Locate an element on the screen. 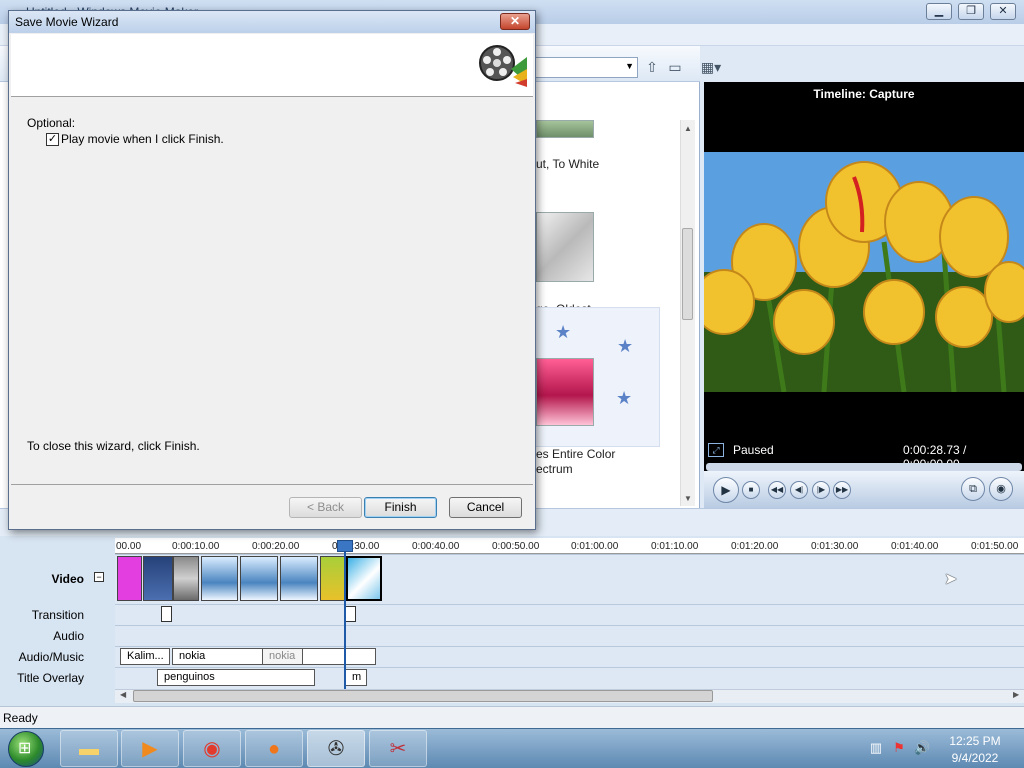 The height and width of the screenshot is (768, 1024). star-icon: ★ is located at coordinates (563, 332).